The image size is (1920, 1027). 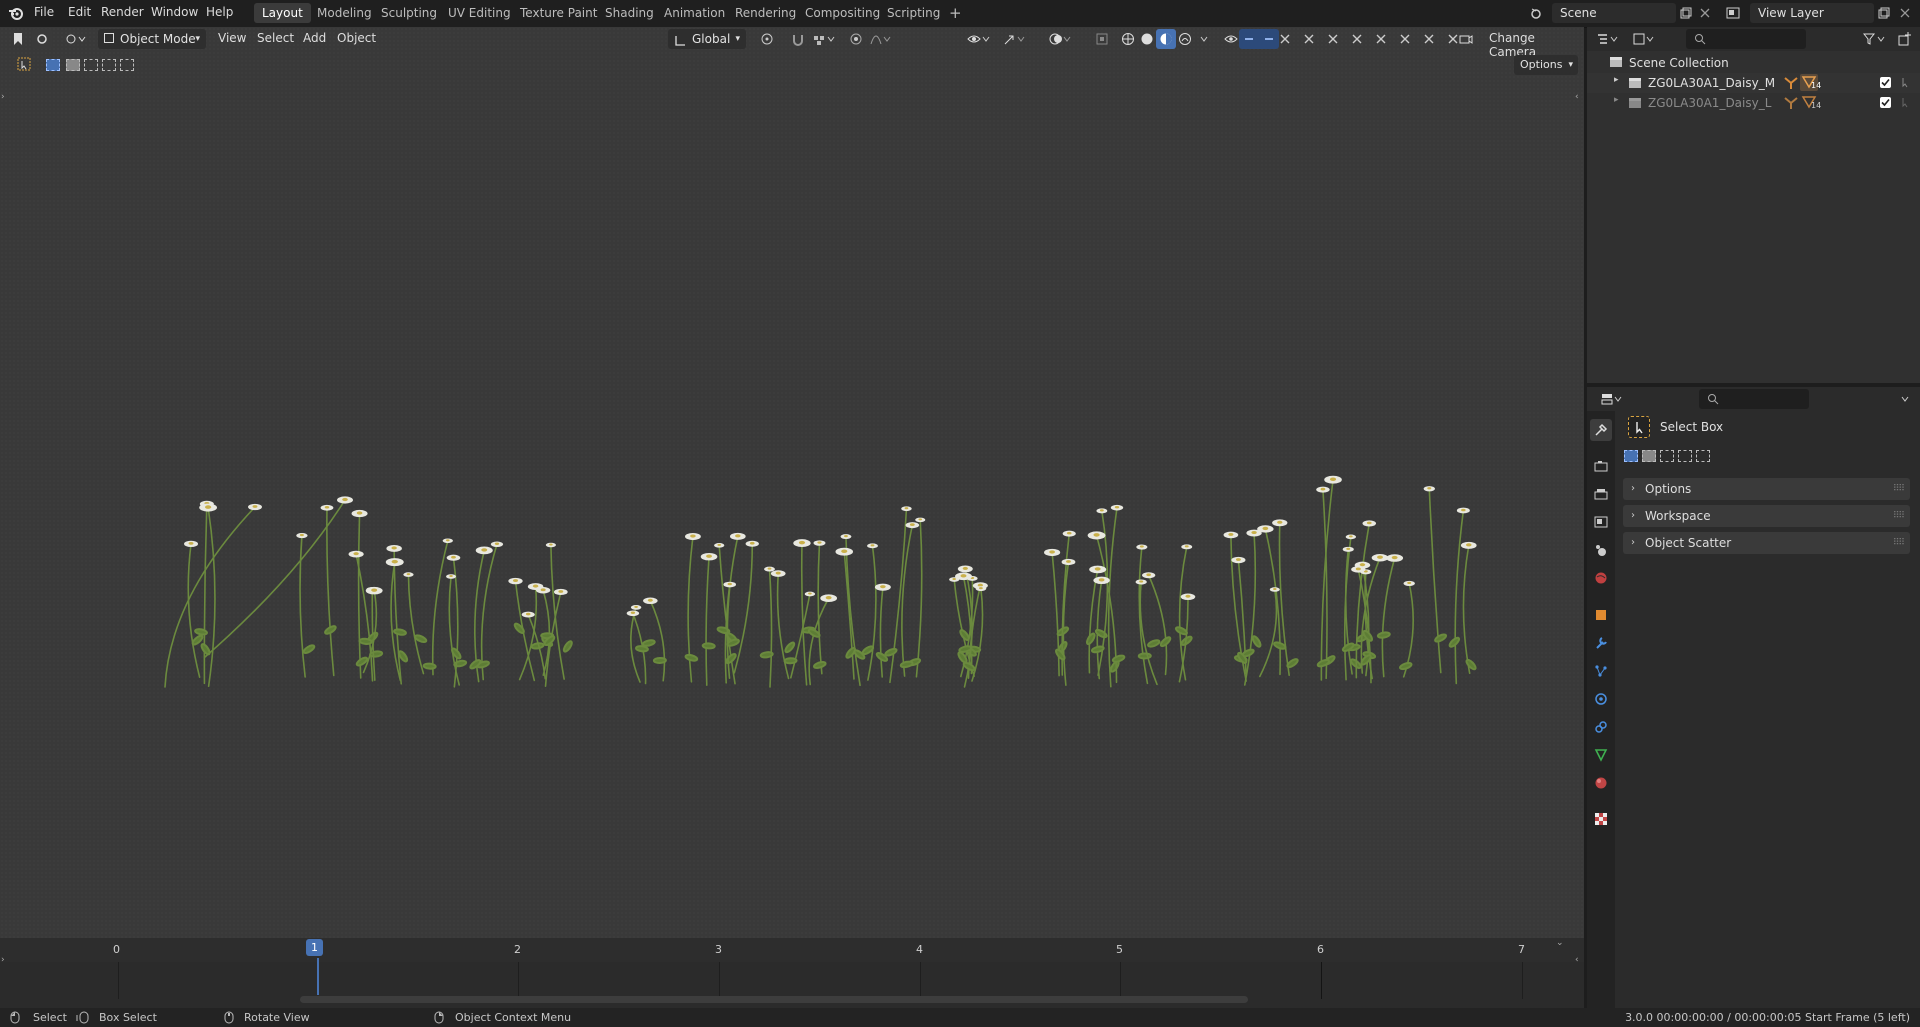 I want to click on display-mode-icon, so click(x=1645, y=39).